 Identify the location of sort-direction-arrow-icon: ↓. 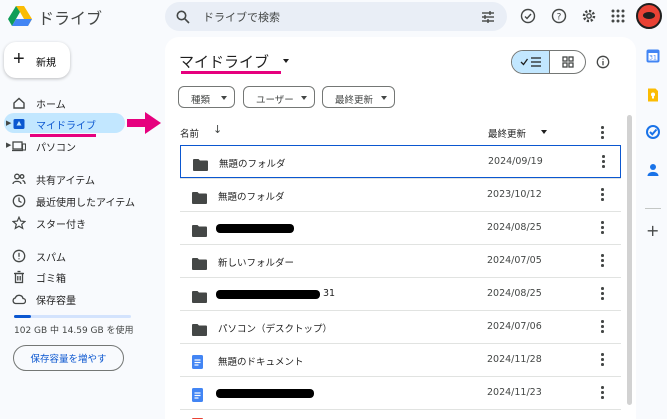
(217, 129).